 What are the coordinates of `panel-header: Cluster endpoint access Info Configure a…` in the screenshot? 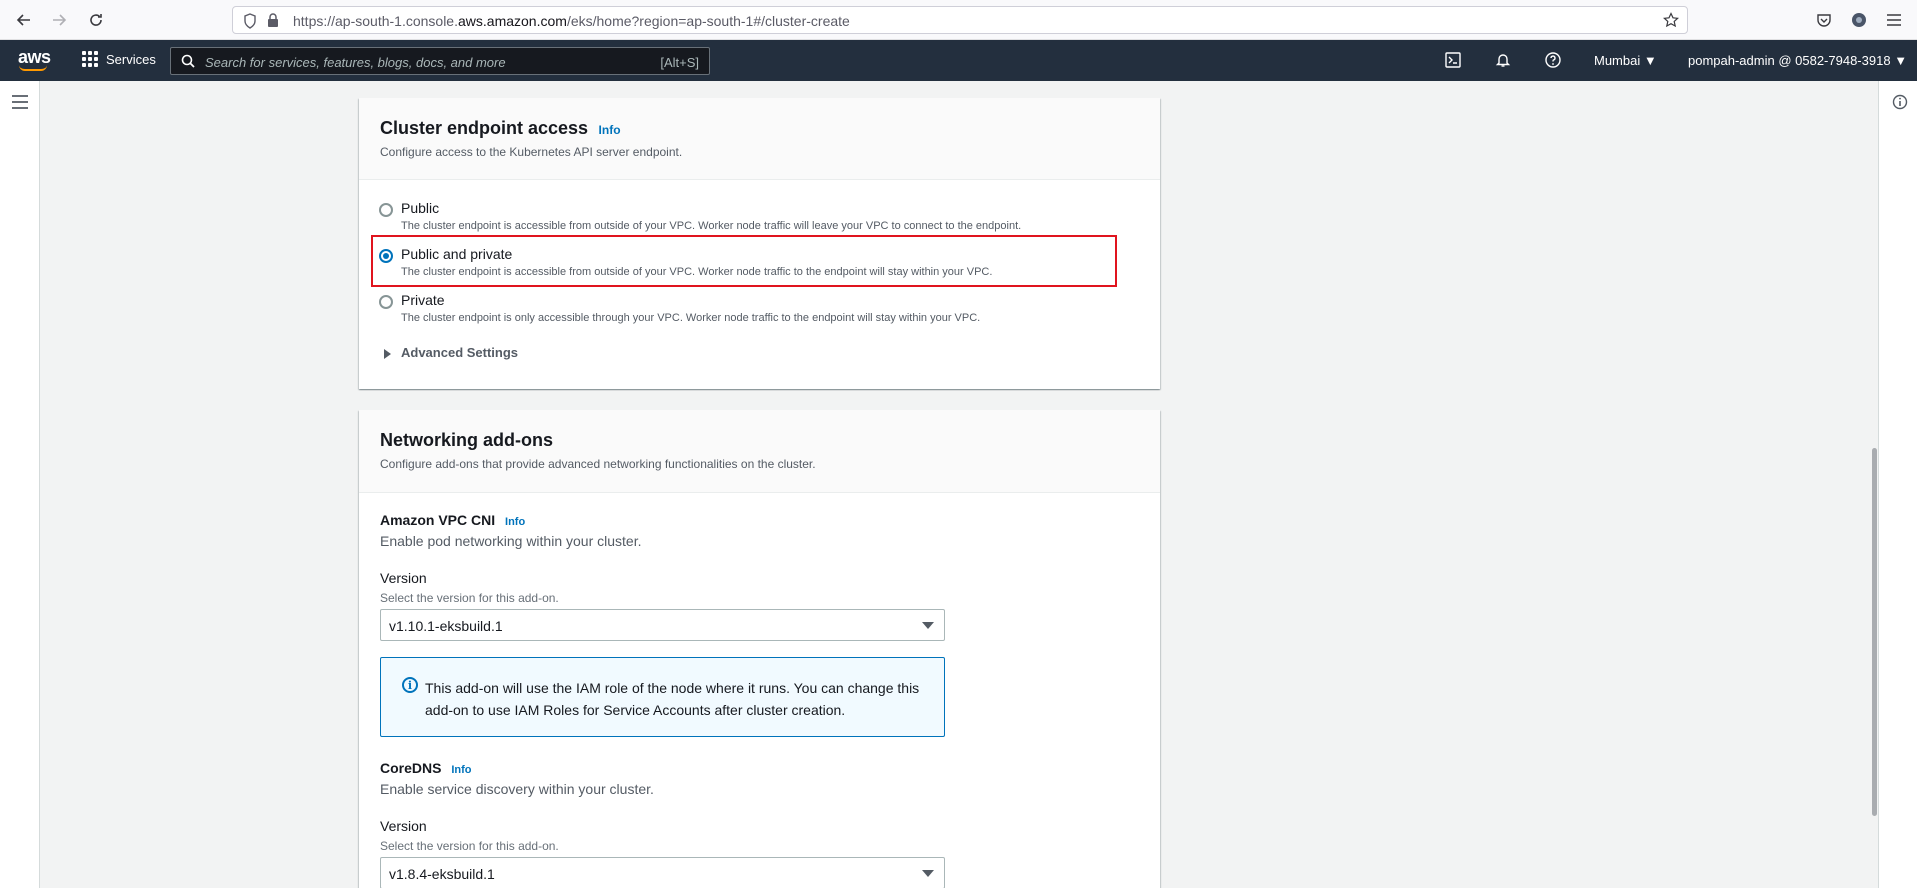 It's located at (759, 139).